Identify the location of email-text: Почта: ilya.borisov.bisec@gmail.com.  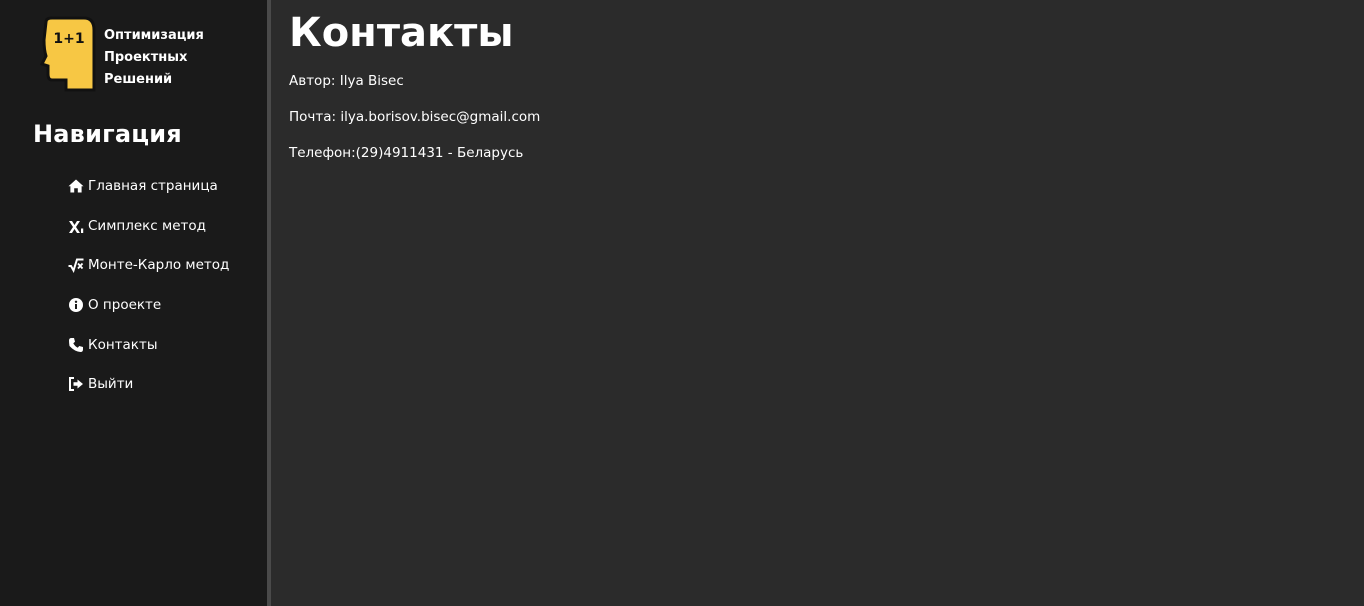
(415, 117).